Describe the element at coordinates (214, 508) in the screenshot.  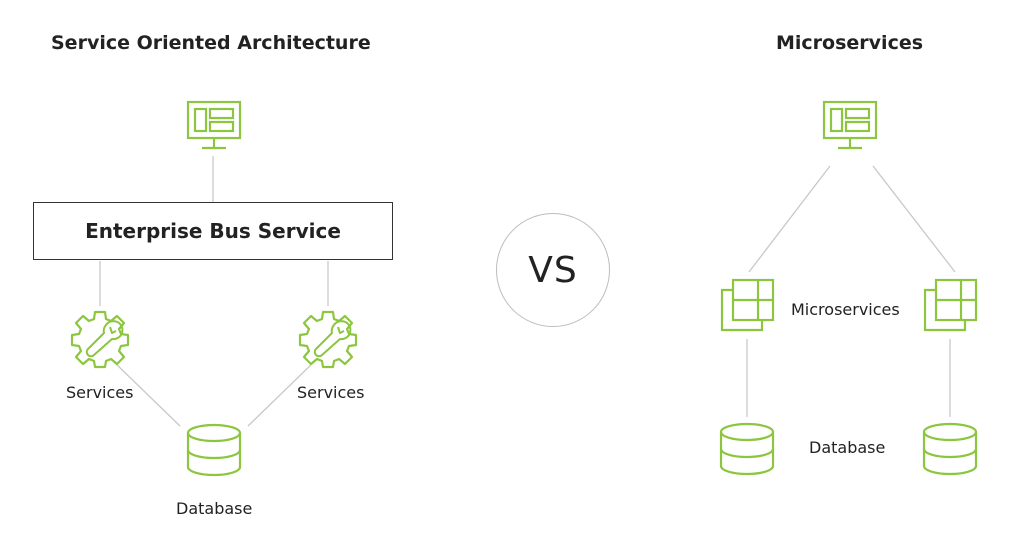
I see `soa-database-label: Database` at that location.